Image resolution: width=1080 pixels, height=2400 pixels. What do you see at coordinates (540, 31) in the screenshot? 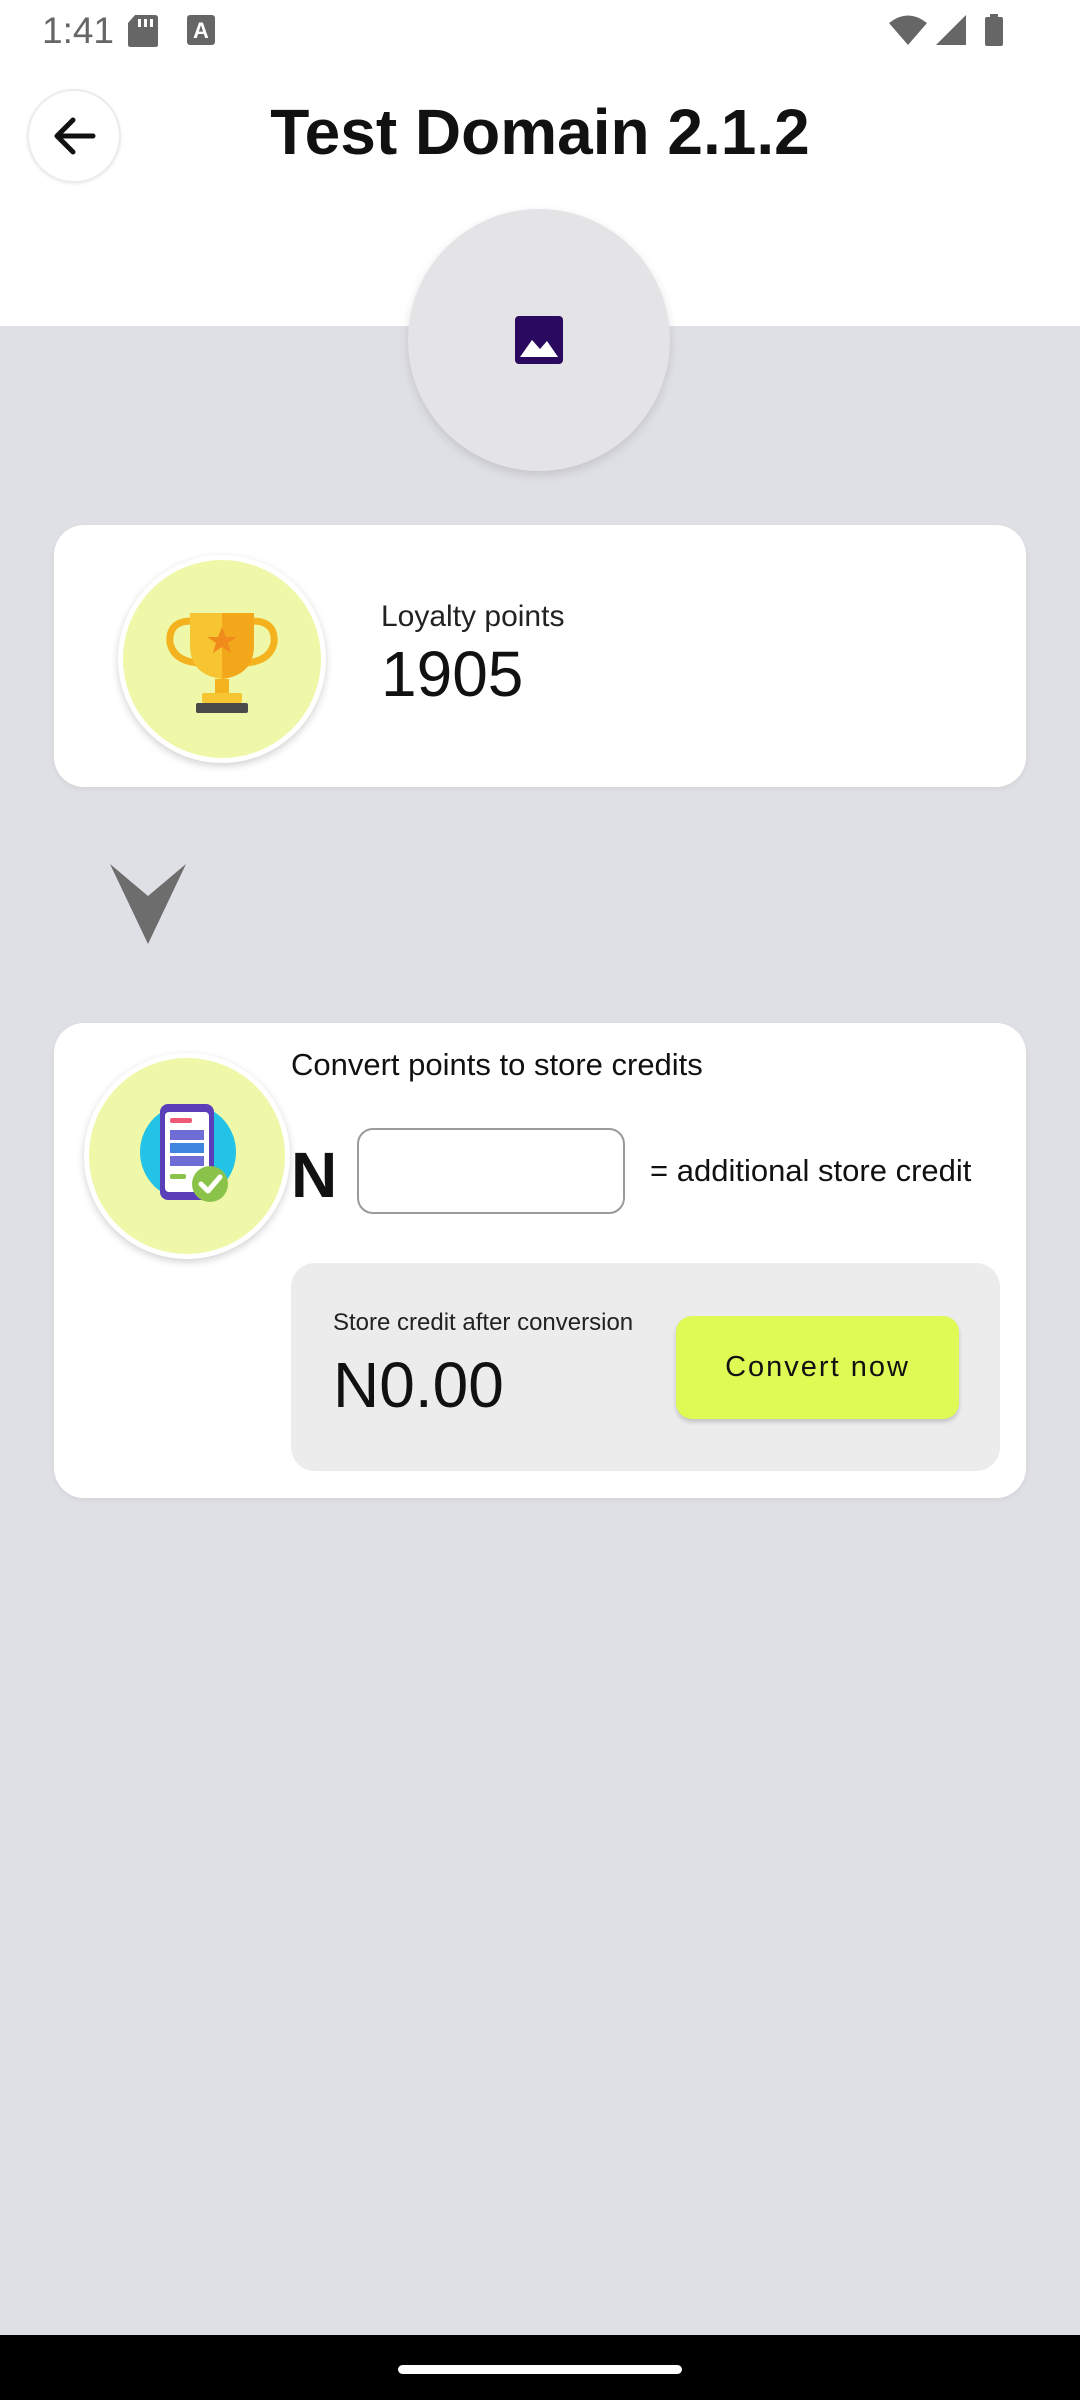
I see `status-bar: 1:41 A` at bounding box center [540, 31].